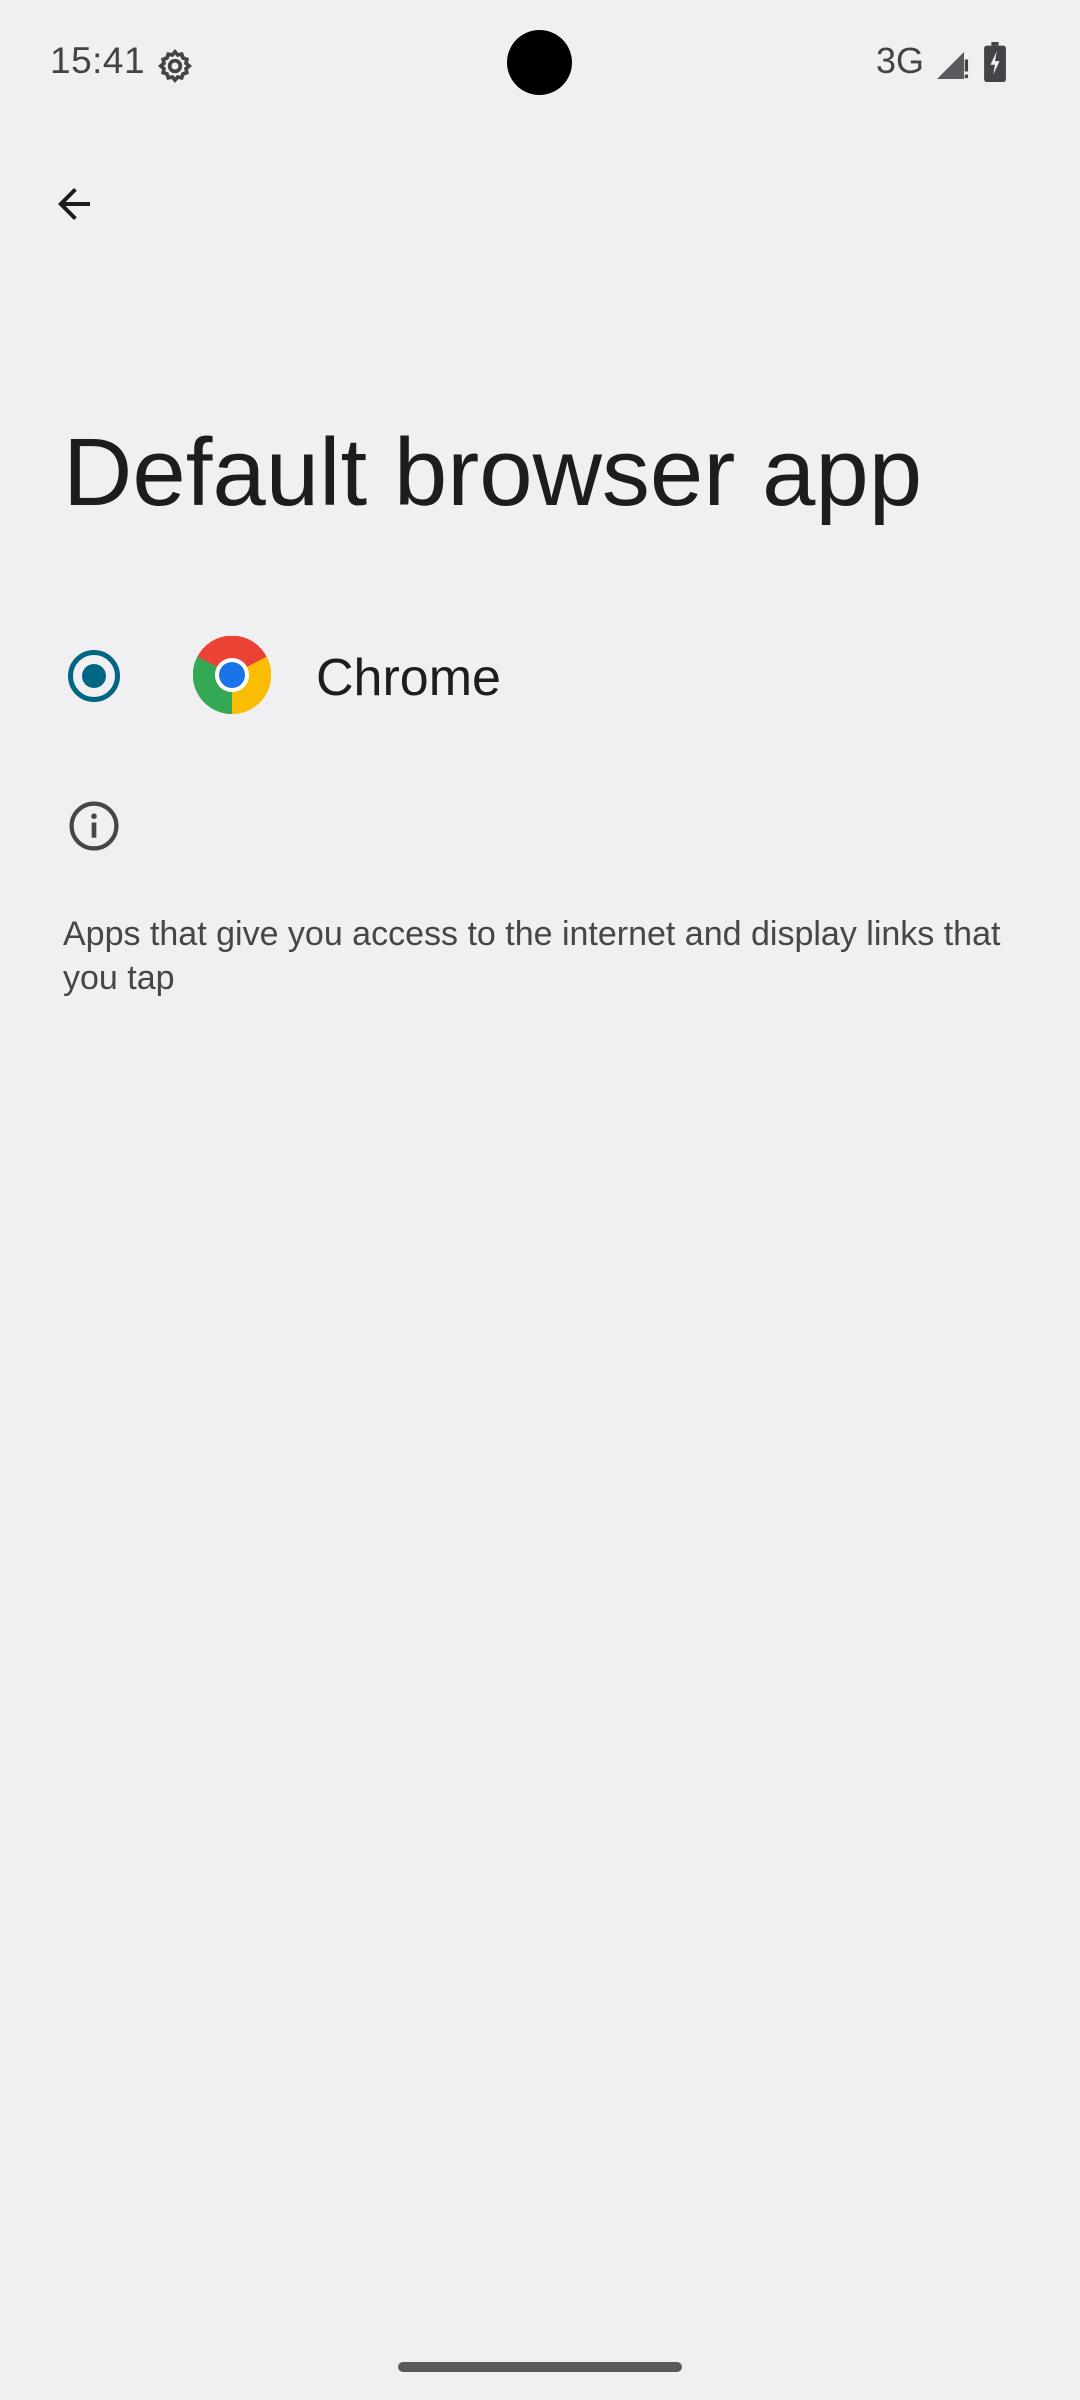  What do you see at coordinates (175, 66) in the screenshot?
I see `settings-icon` at bounding box center [175, 66].